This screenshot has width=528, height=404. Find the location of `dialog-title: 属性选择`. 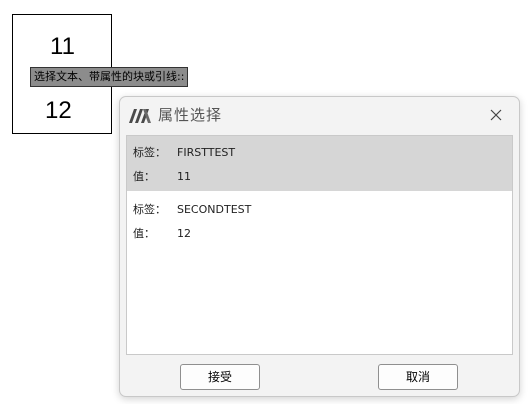

dialog-title: 属性选择 is located at coordinates (190, 115).